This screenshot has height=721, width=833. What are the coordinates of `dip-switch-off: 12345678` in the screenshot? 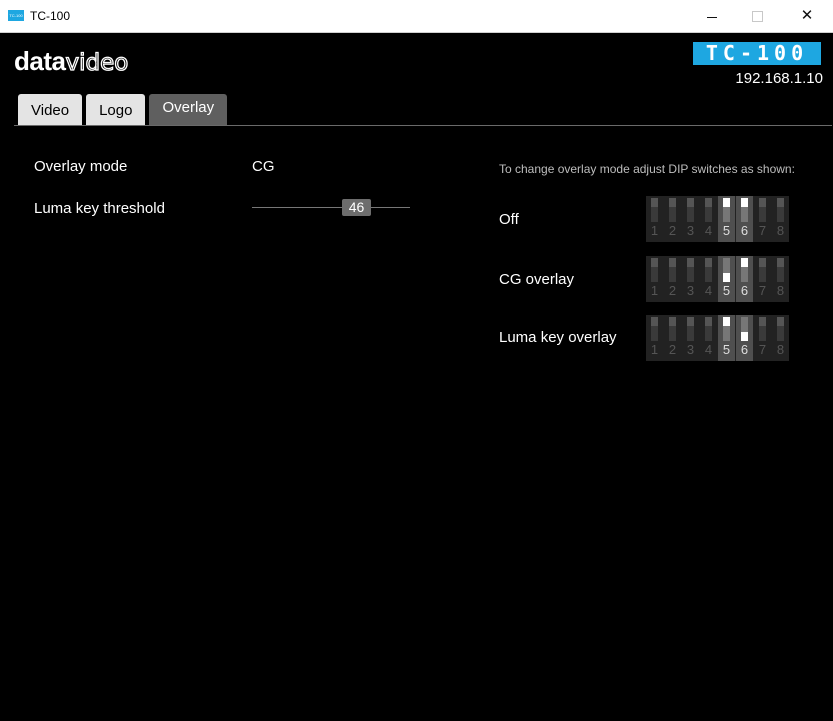 It's located at (717, 219).